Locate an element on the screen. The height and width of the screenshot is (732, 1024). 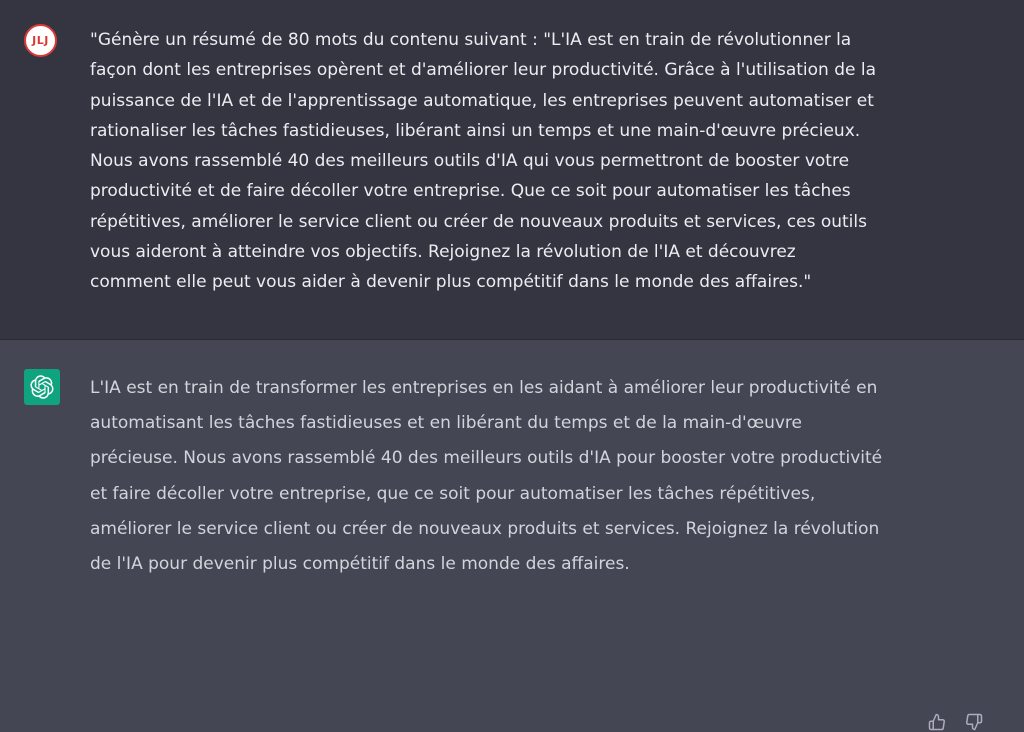
openai-logo-icon is located at coordinates (42, 387).